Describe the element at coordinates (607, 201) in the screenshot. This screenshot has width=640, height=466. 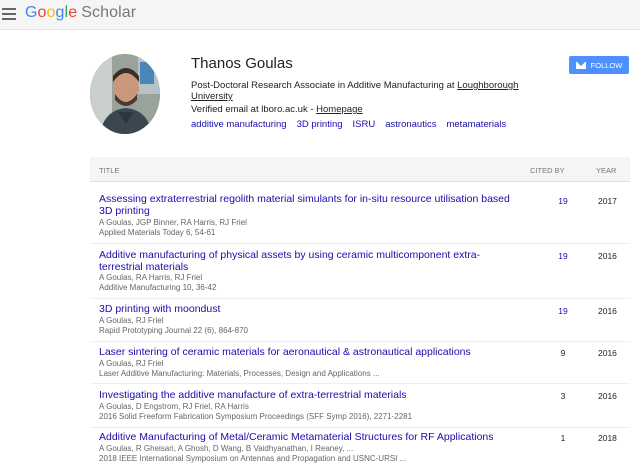
I see `article-year: 2017` at that location.